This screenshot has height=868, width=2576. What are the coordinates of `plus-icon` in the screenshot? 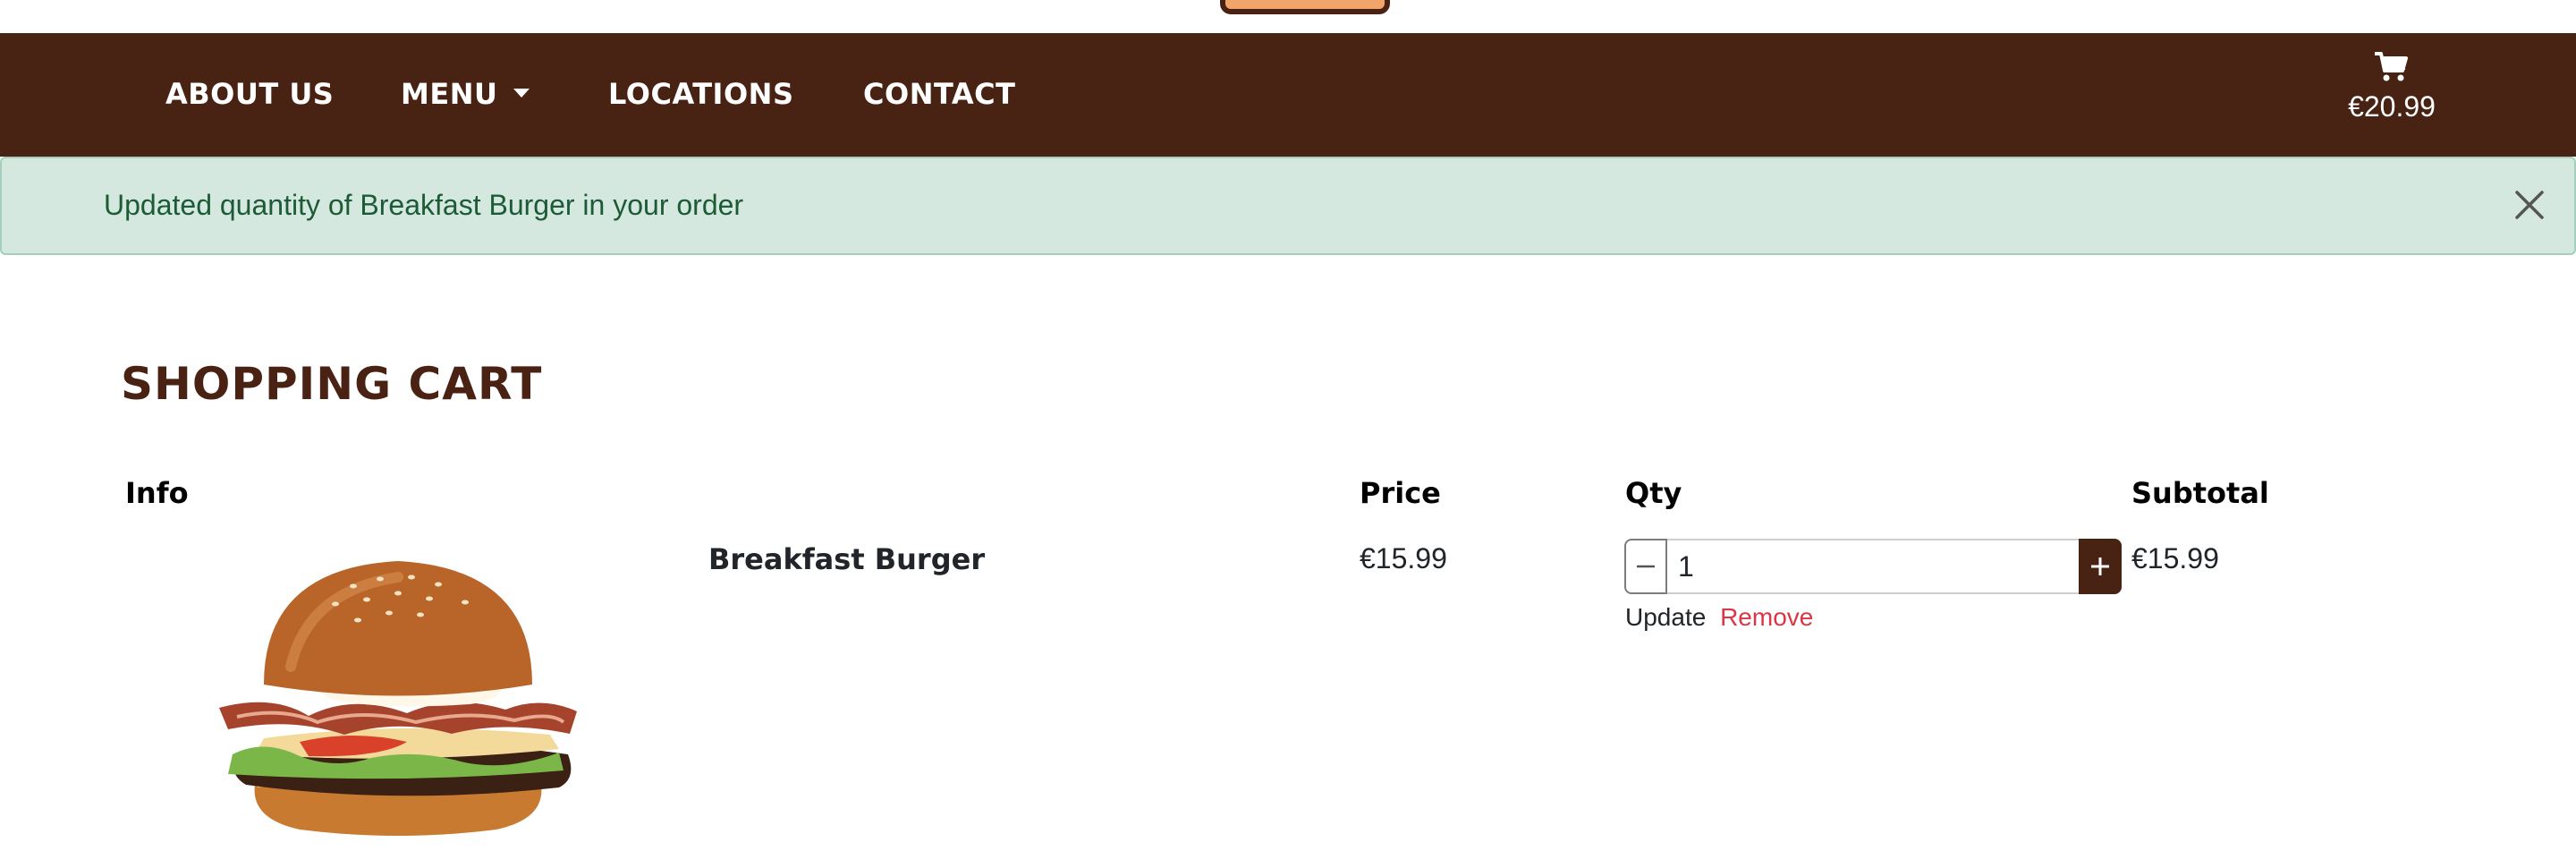 It's located at (2100, 566).